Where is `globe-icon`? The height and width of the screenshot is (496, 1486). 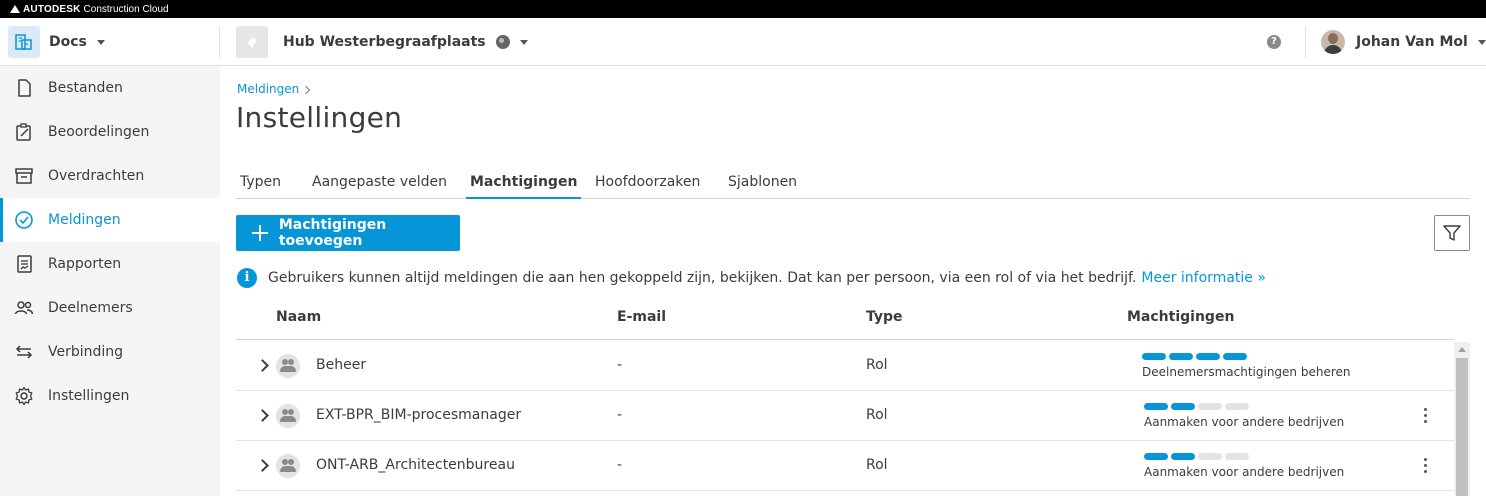 globe-icon is located at coordinates (502, 42).